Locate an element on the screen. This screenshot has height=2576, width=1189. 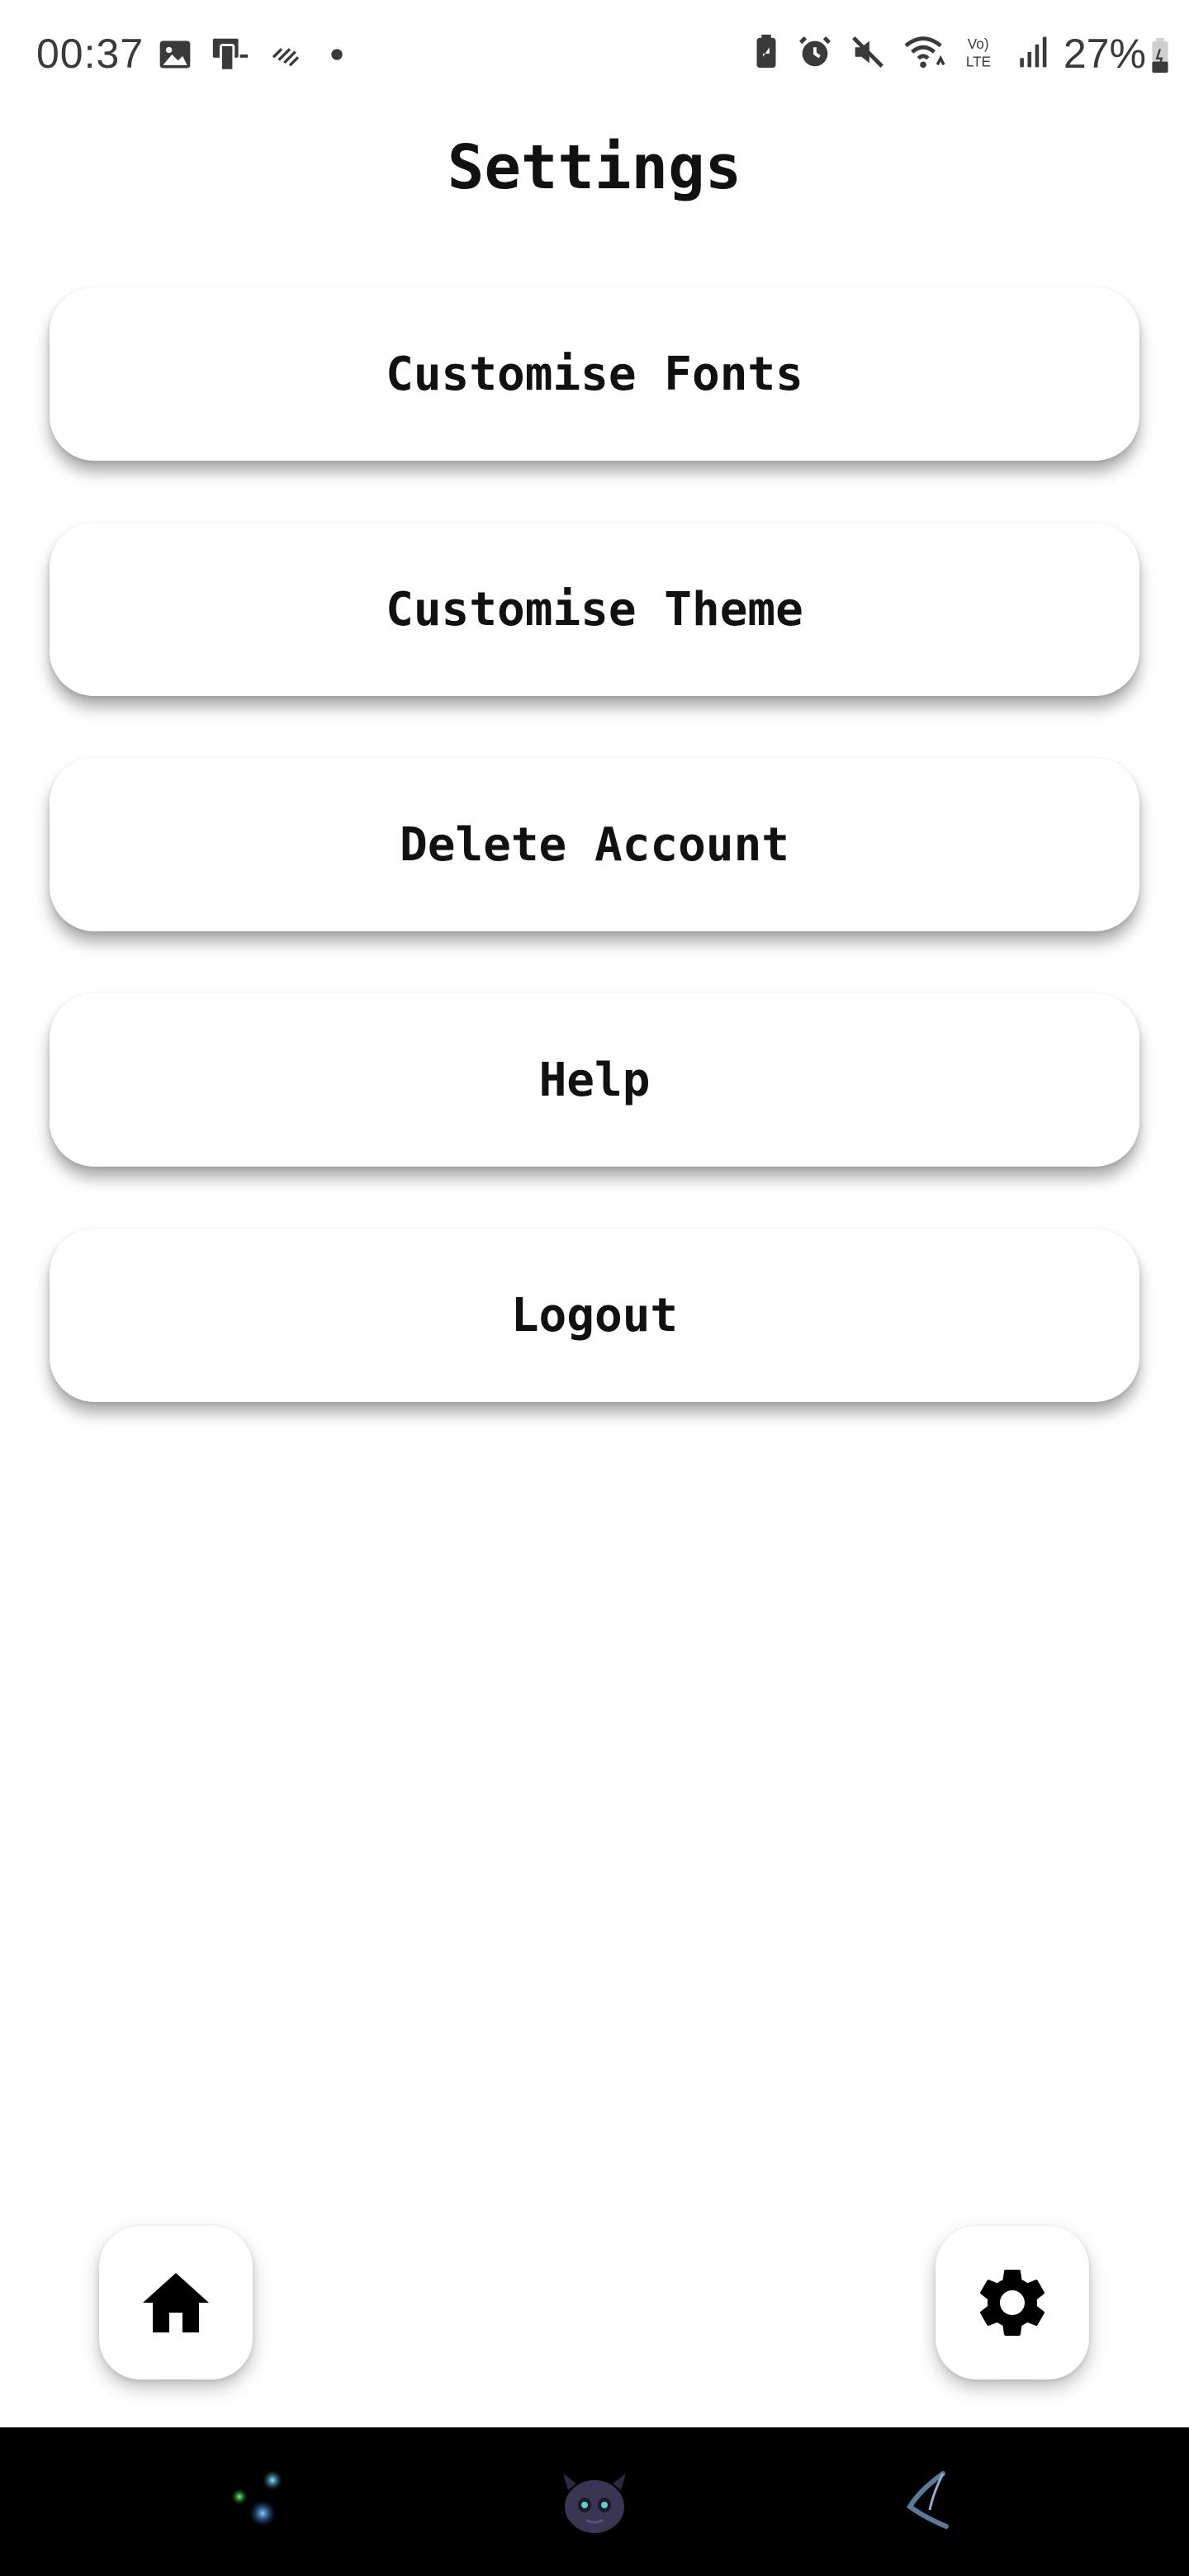
logout-button: Logout is located at coordinates (594, 1315).